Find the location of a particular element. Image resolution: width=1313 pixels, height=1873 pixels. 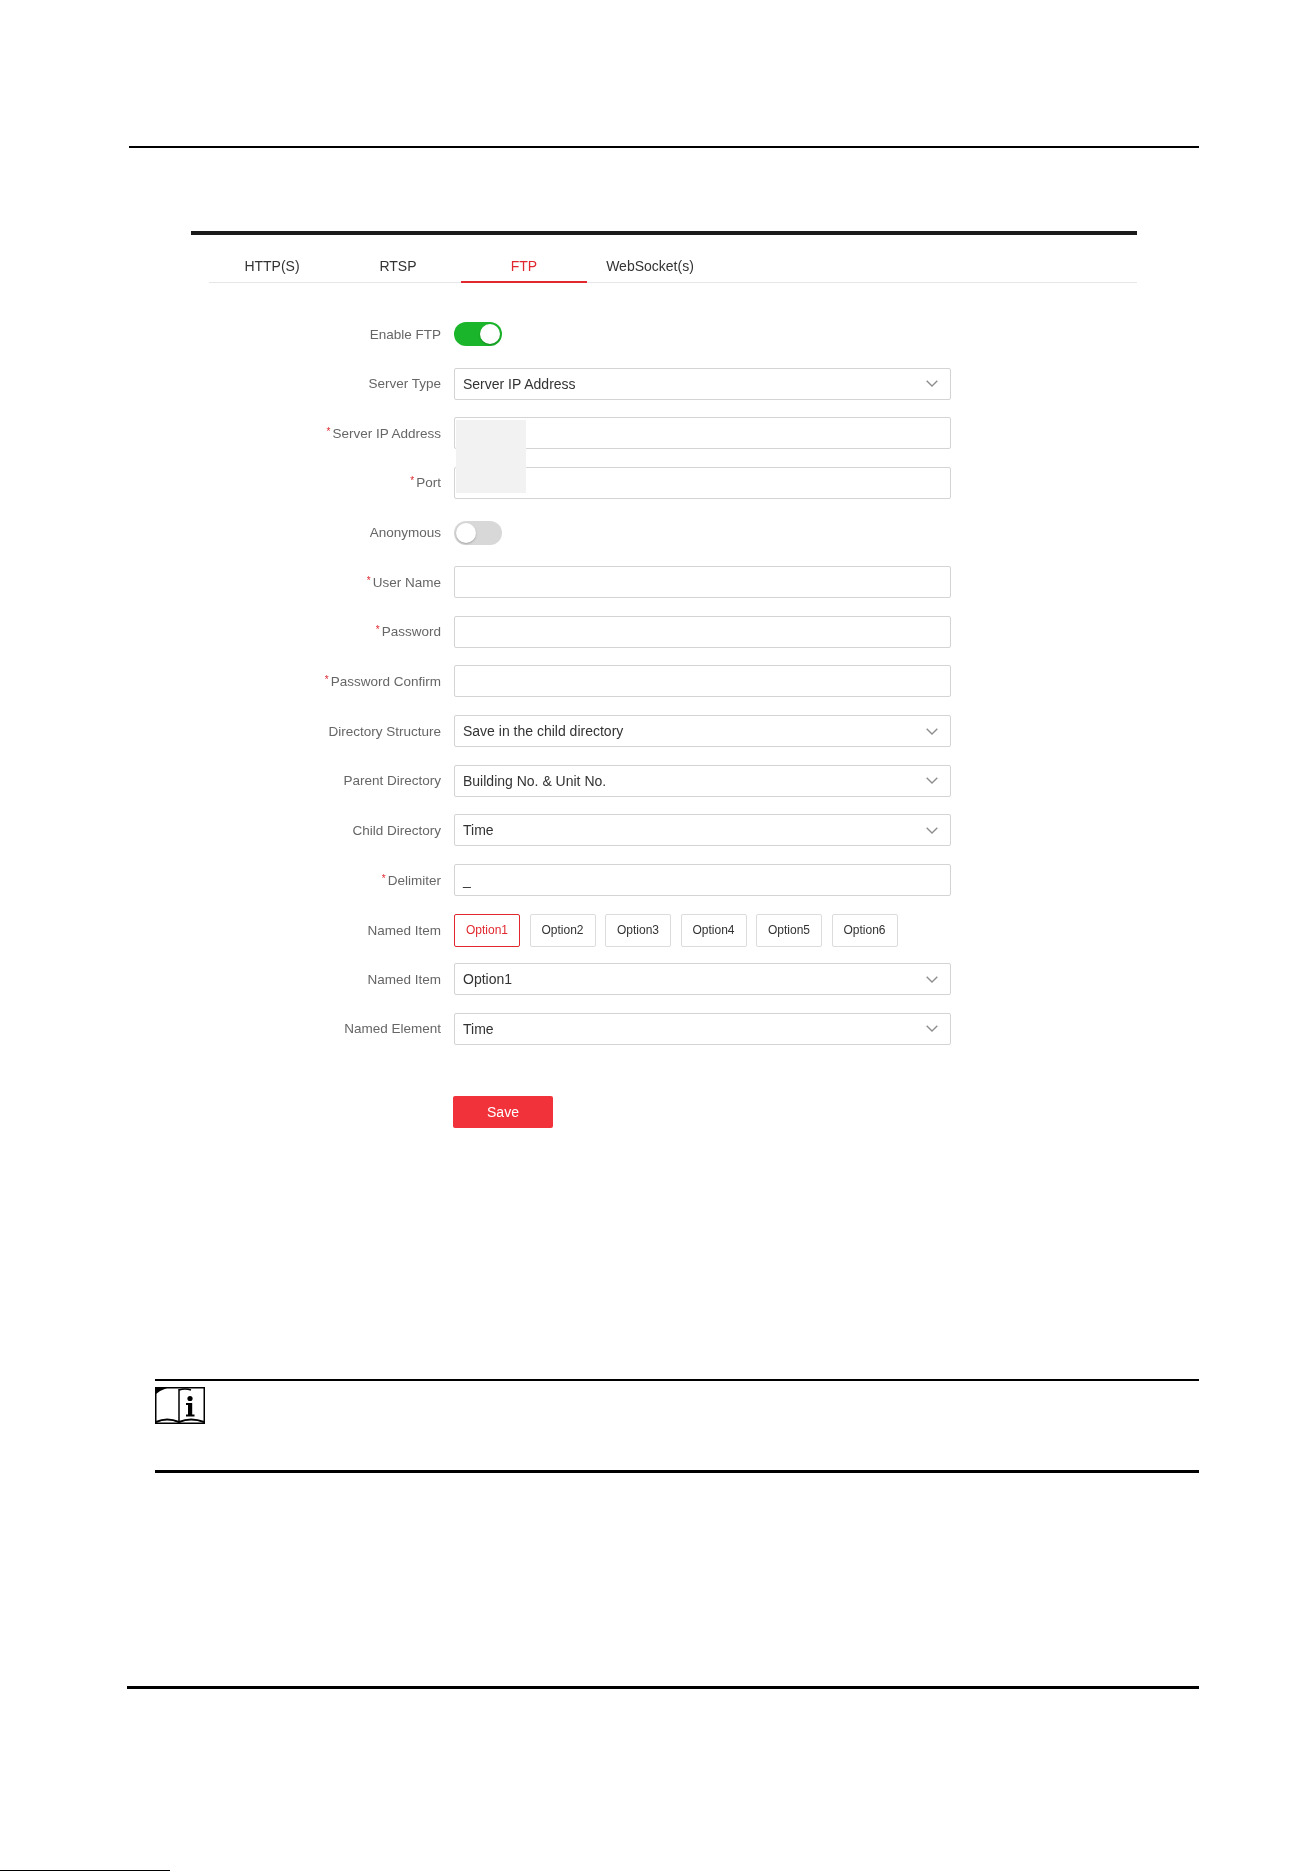

field-label: Parent Directory is located at coordinates (392, 781).